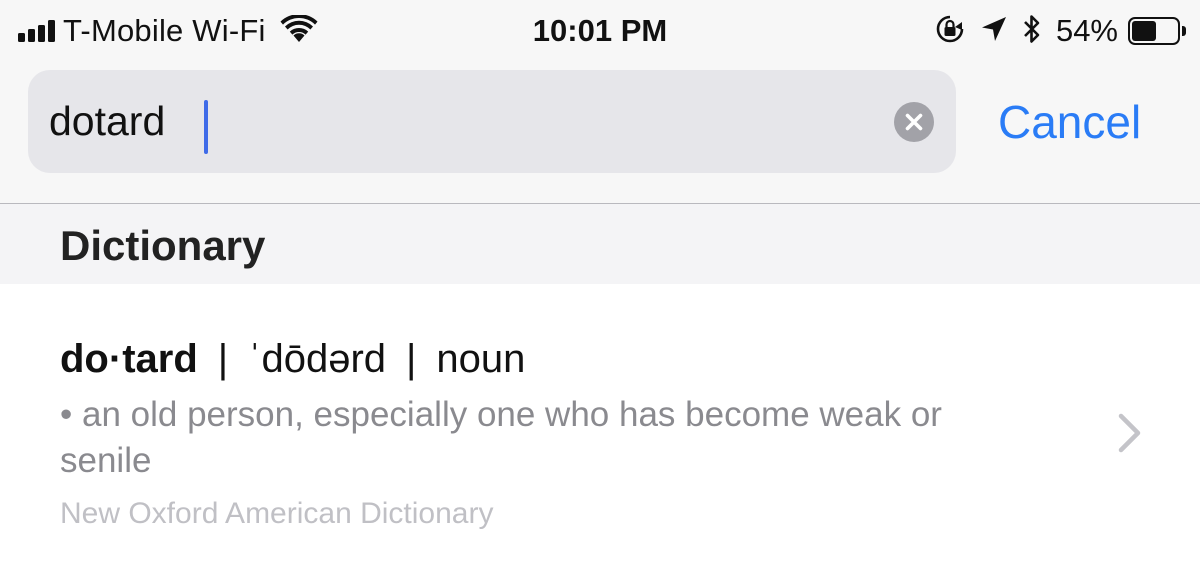  I want to click on location-icon, so click(994, 31).